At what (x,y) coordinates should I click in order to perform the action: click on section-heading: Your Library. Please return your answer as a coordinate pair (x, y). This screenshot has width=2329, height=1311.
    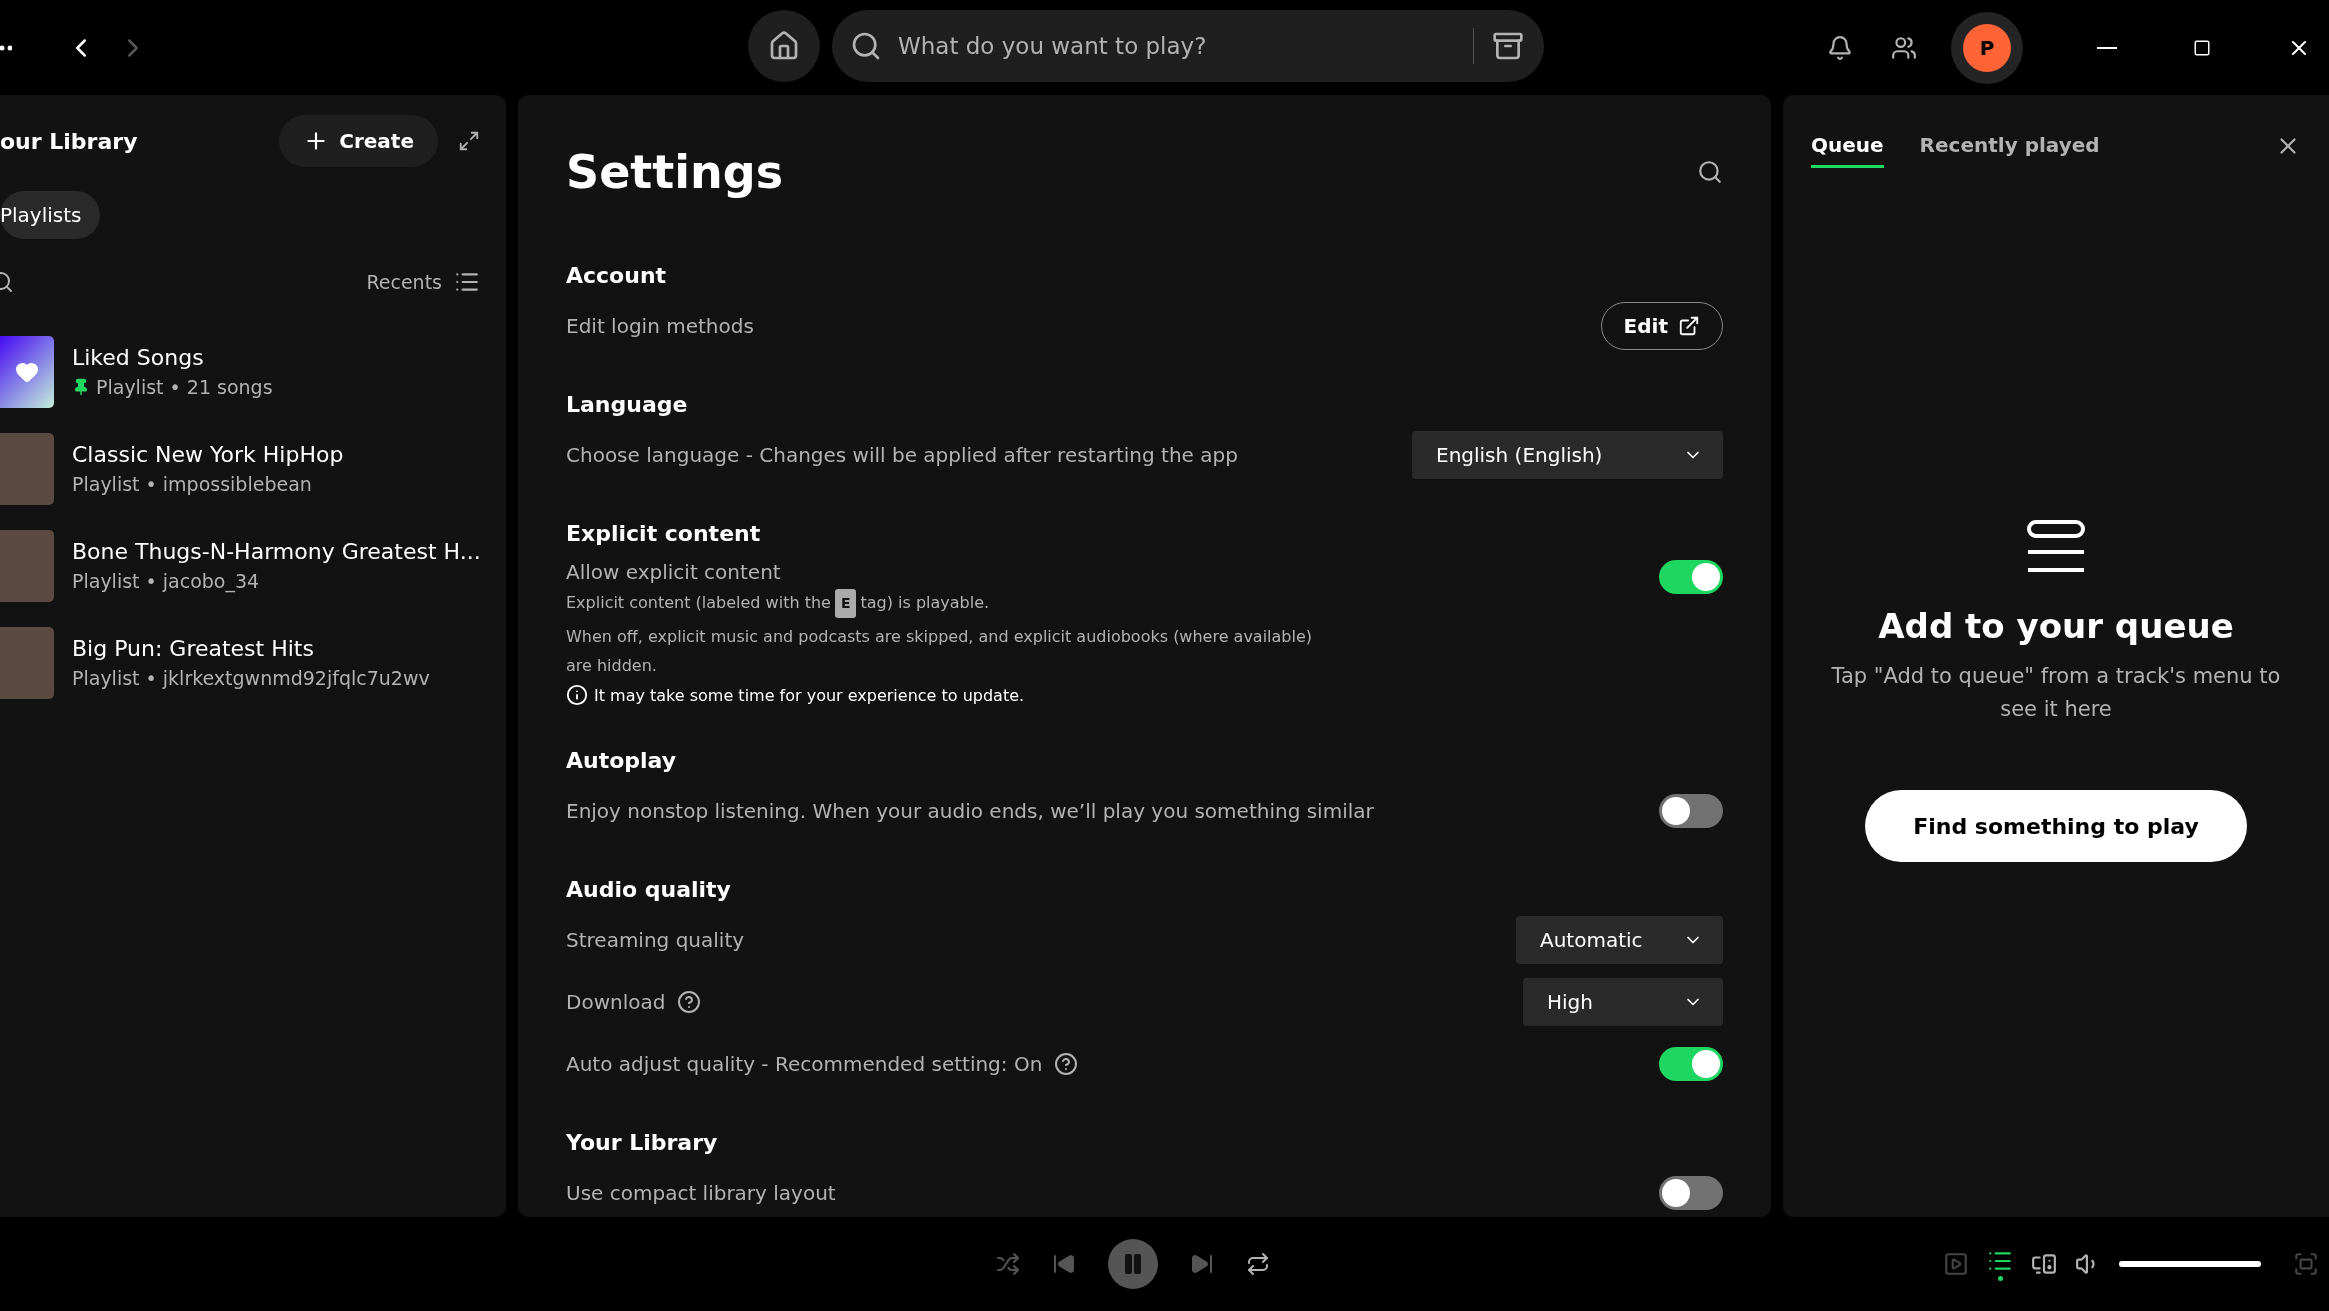
    Looking at the image, I should click on (642, 1142).